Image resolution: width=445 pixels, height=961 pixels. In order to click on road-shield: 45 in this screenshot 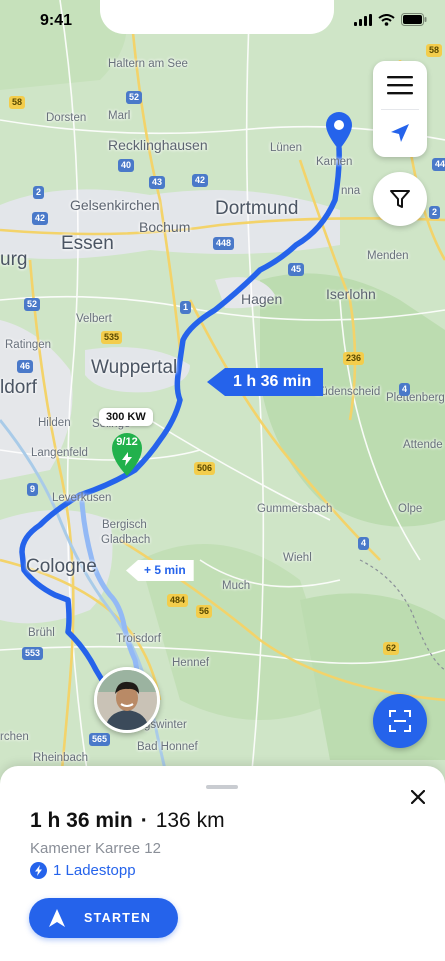, I will do `click(296, 269)`.